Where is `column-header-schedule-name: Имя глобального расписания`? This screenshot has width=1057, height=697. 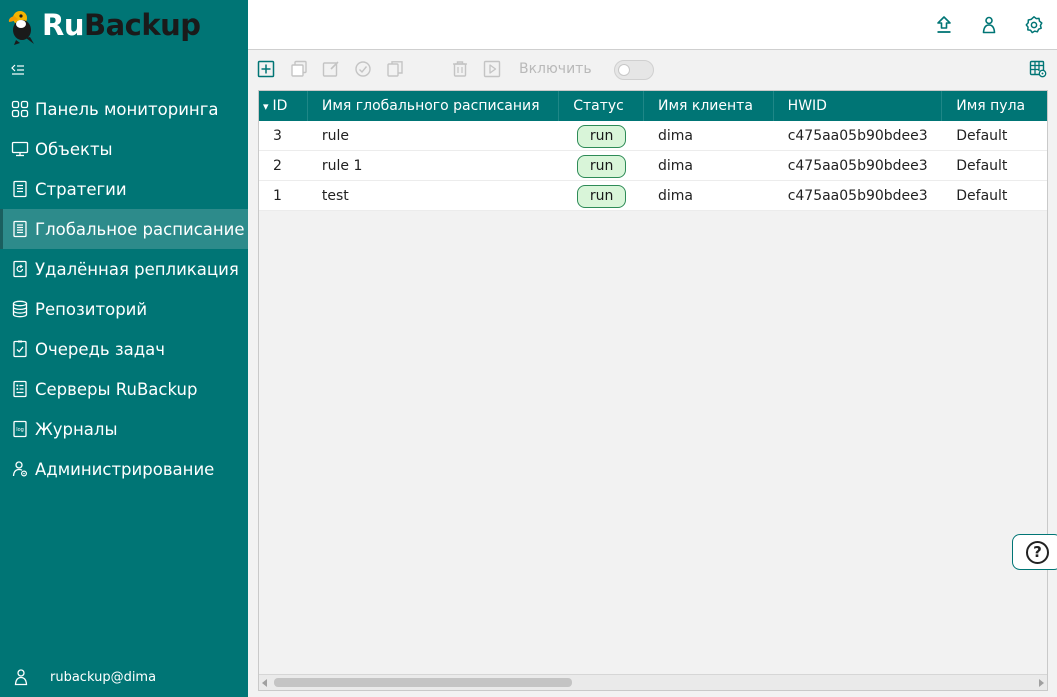
column-header-schedule-name: Имя глобального расписания is located at coordinates (434, 106).